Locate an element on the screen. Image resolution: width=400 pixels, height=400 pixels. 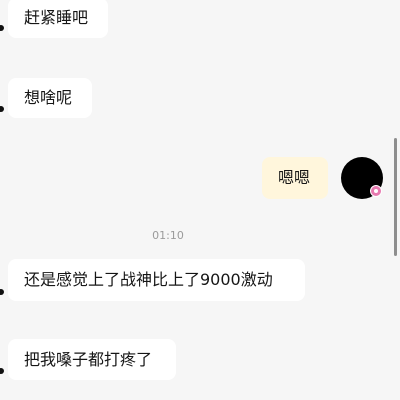
message-bubble: 想啥呢 is located at coordinates (50, 98).